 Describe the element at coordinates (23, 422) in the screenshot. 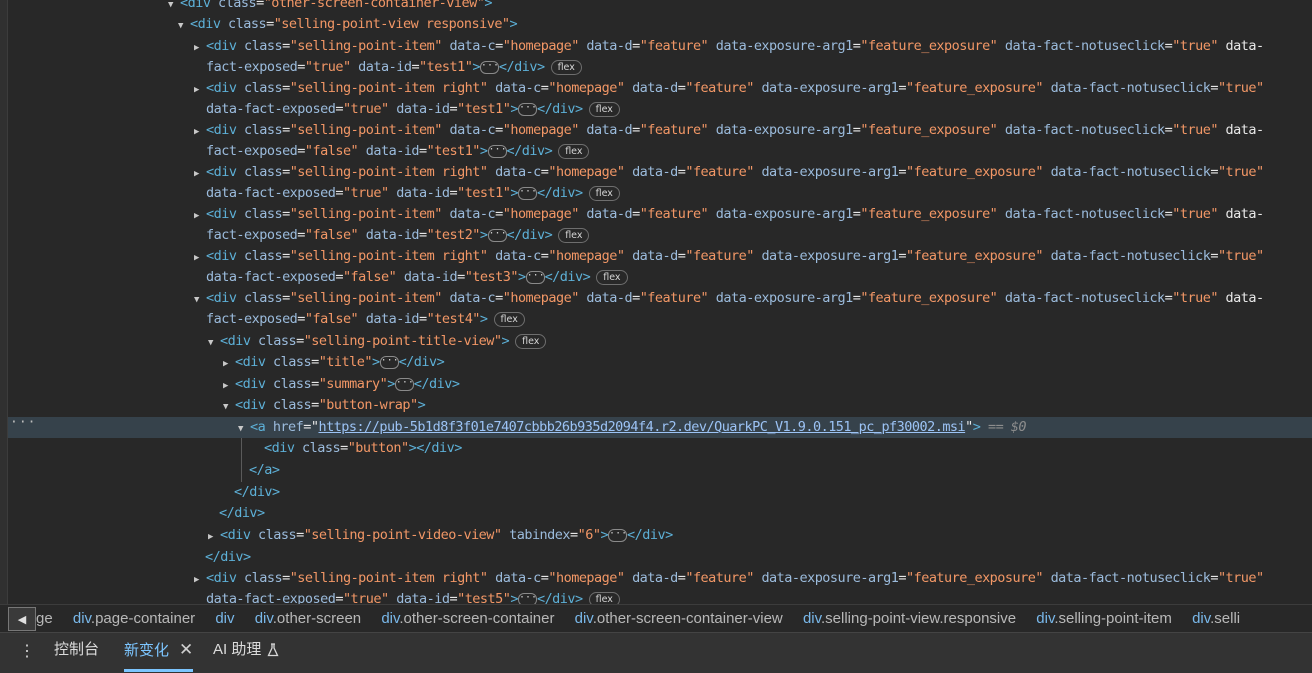

I see `node-actions-ellipsis-icon: ···` at that location.